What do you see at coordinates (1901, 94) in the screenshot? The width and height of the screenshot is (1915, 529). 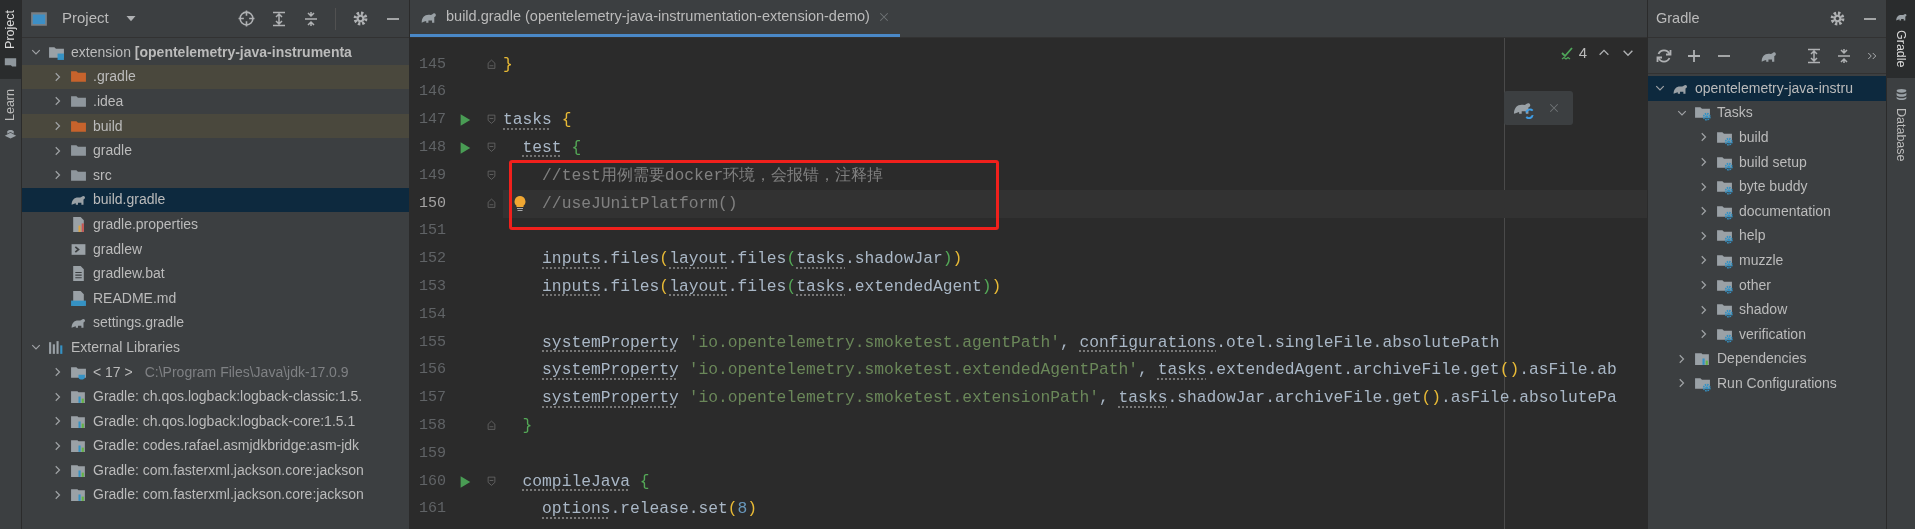 I see `database-icon` at bounding box center [1901, 94].